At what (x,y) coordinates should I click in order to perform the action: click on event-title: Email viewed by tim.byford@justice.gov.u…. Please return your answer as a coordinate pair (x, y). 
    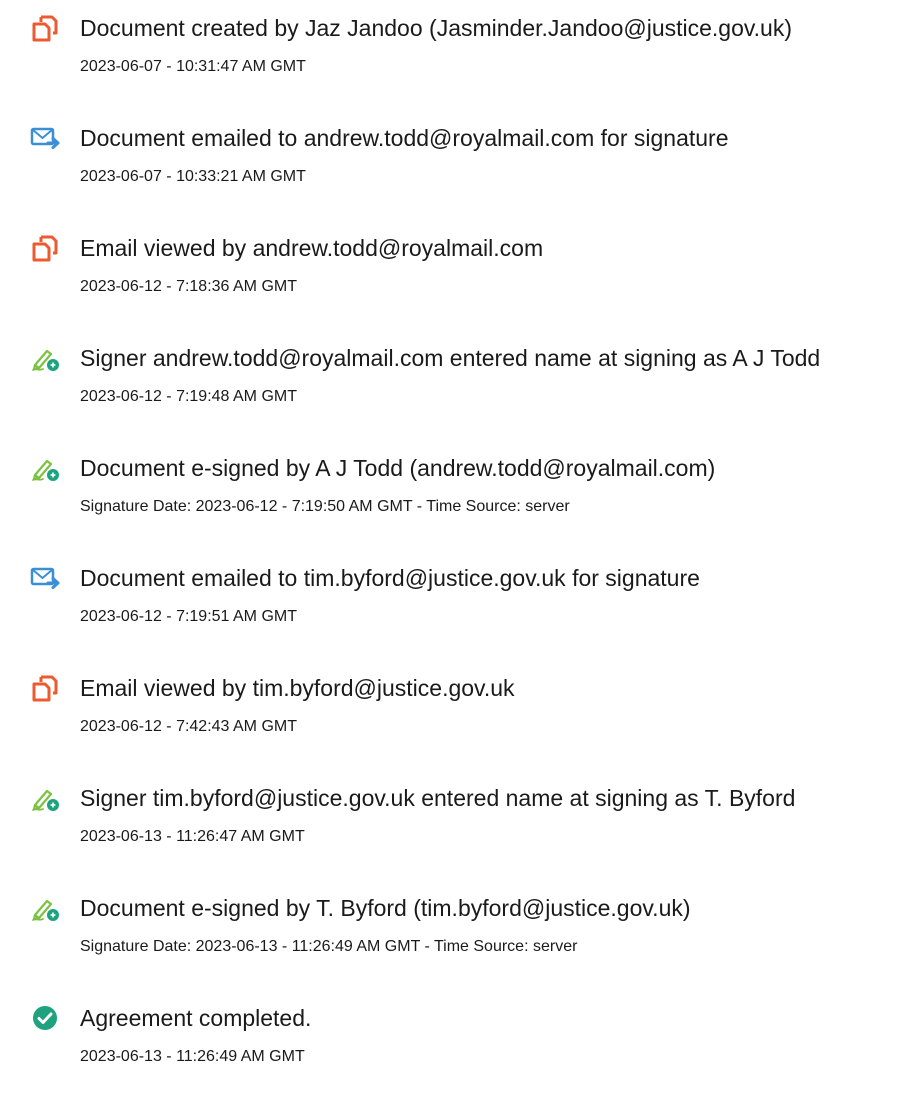
    Looking at the image, I should click on (297, 688).